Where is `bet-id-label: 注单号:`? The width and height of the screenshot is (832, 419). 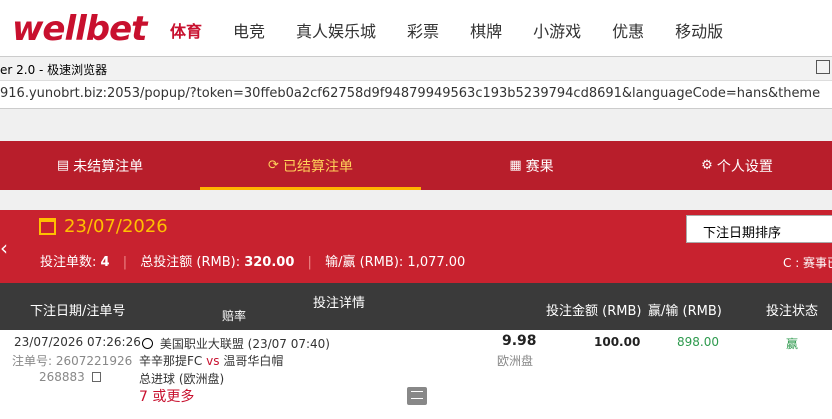 bet-id-label: 注单号: is located at coordinates (32, 361).